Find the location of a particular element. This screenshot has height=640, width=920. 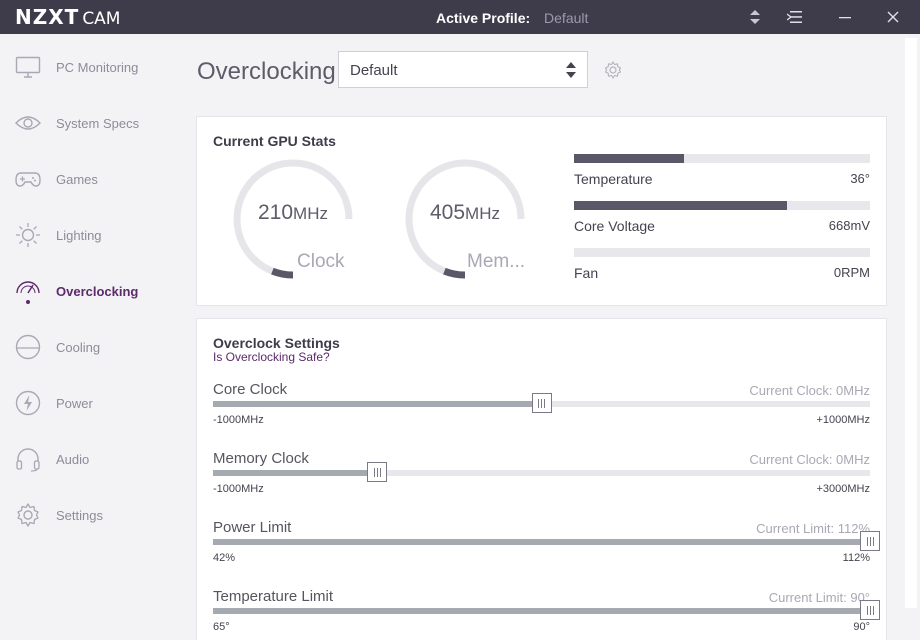

fan-label: Fan is located at coordinates (586, 273).